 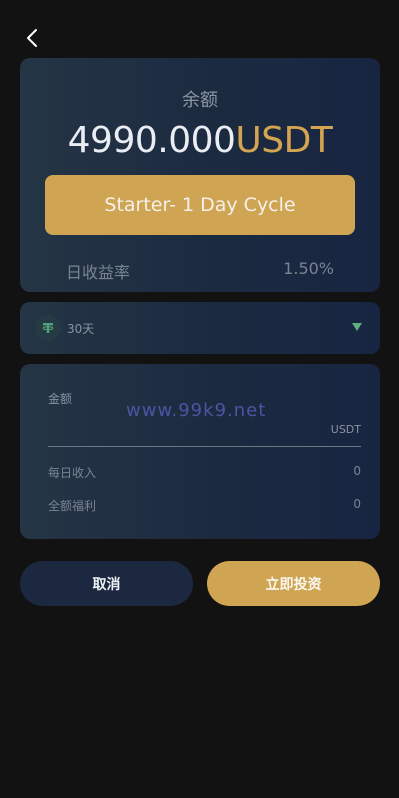 I want to click on tether-icon, so click(x=48, y=328).